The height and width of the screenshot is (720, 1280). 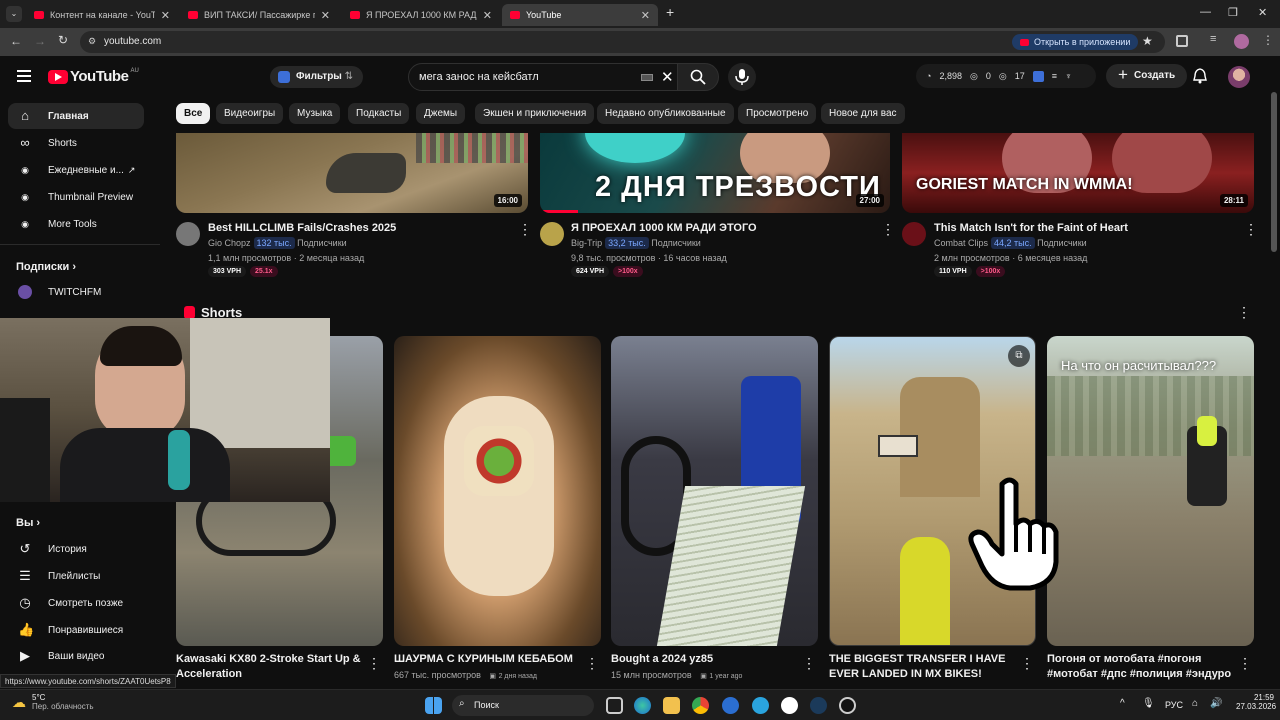 What do you see at coordinates (863, 113) in the screenshot?
I see `chip-new-for-you: Новое для вас` at bounding box center [863, 113].